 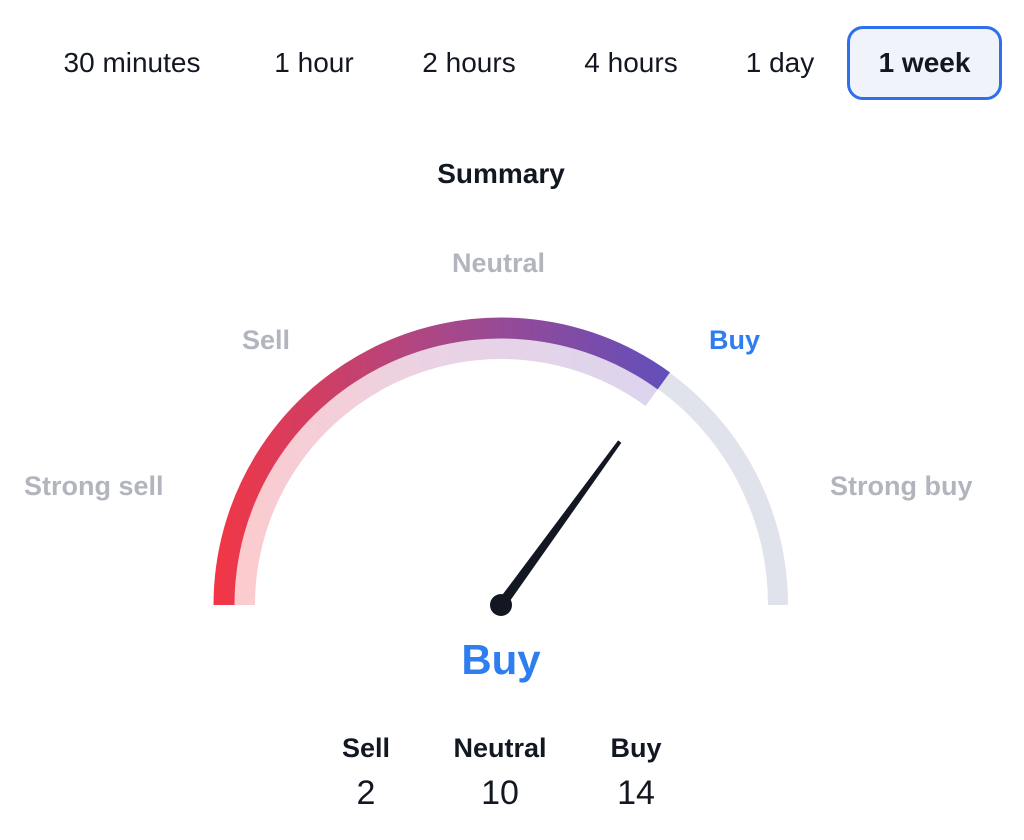 What do you see at coordinates (636, 748) in the screenshot?
I see `count-buy-label: Buy` at bounding box center [636, 748].